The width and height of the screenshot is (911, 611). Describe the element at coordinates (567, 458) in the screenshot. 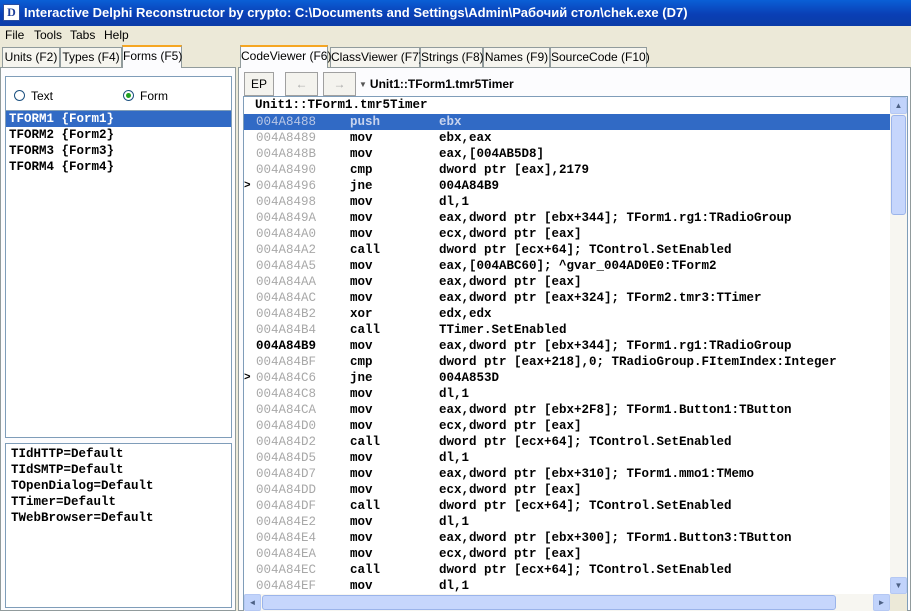

I see `code-line: 004A84D5 mov dl,1` at that location.